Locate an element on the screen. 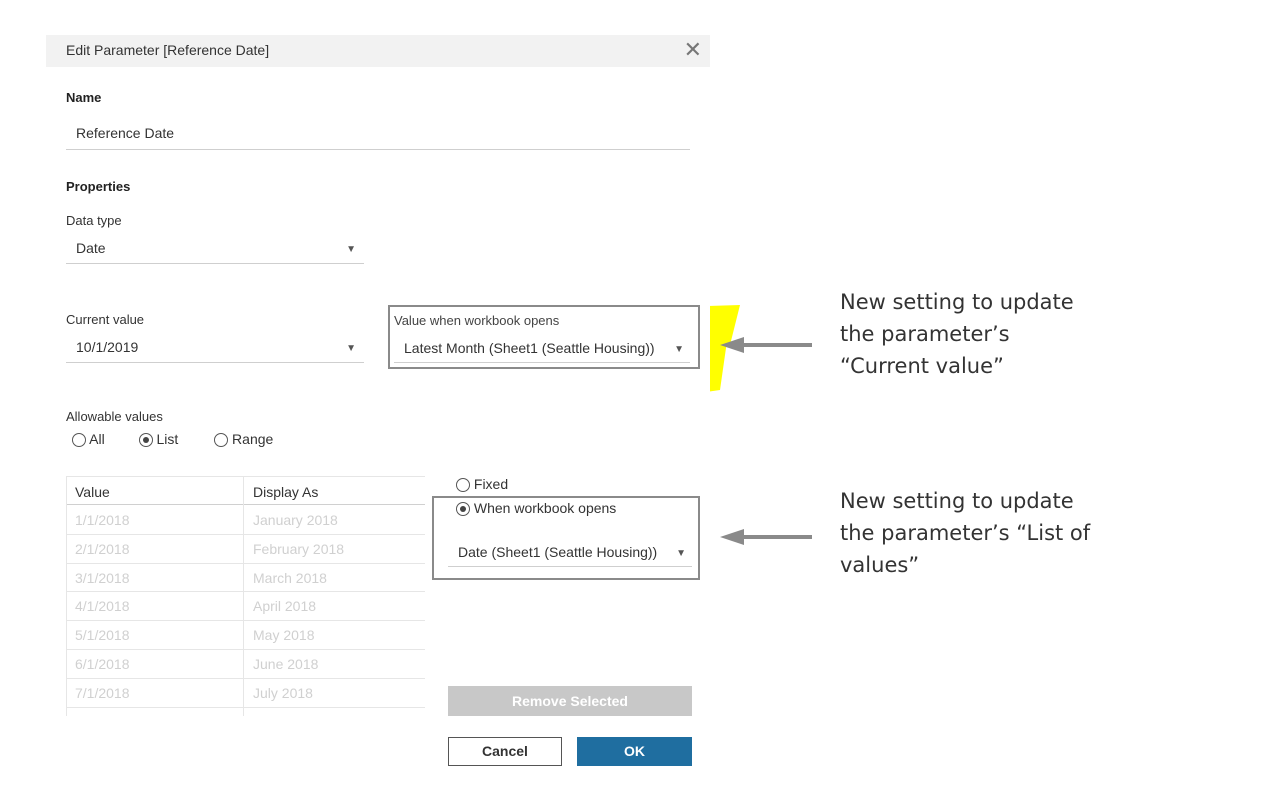  table-cell-value: 6/1/2018 is located at coordinates (102, 664).